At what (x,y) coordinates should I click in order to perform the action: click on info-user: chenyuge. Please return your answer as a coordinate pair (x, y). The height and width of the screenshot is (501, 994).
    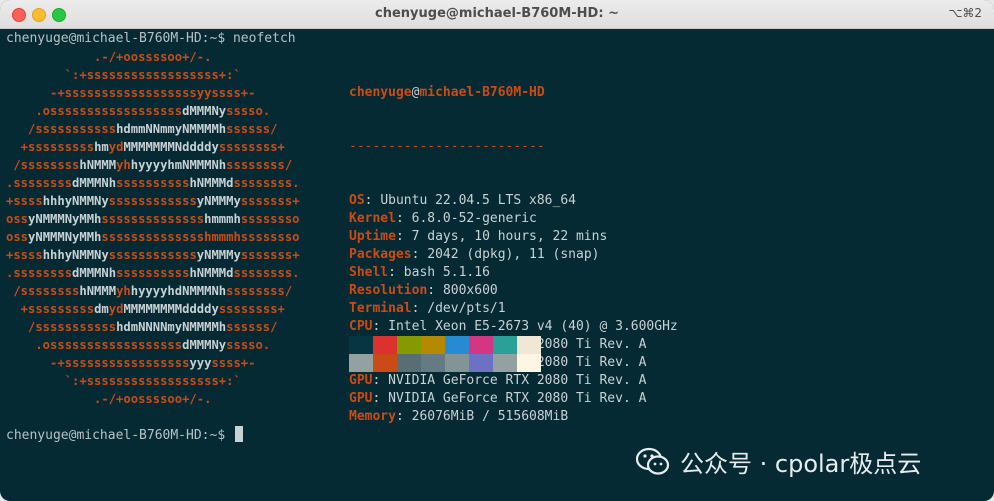
    Looking at the image, I should click on (380, 92).